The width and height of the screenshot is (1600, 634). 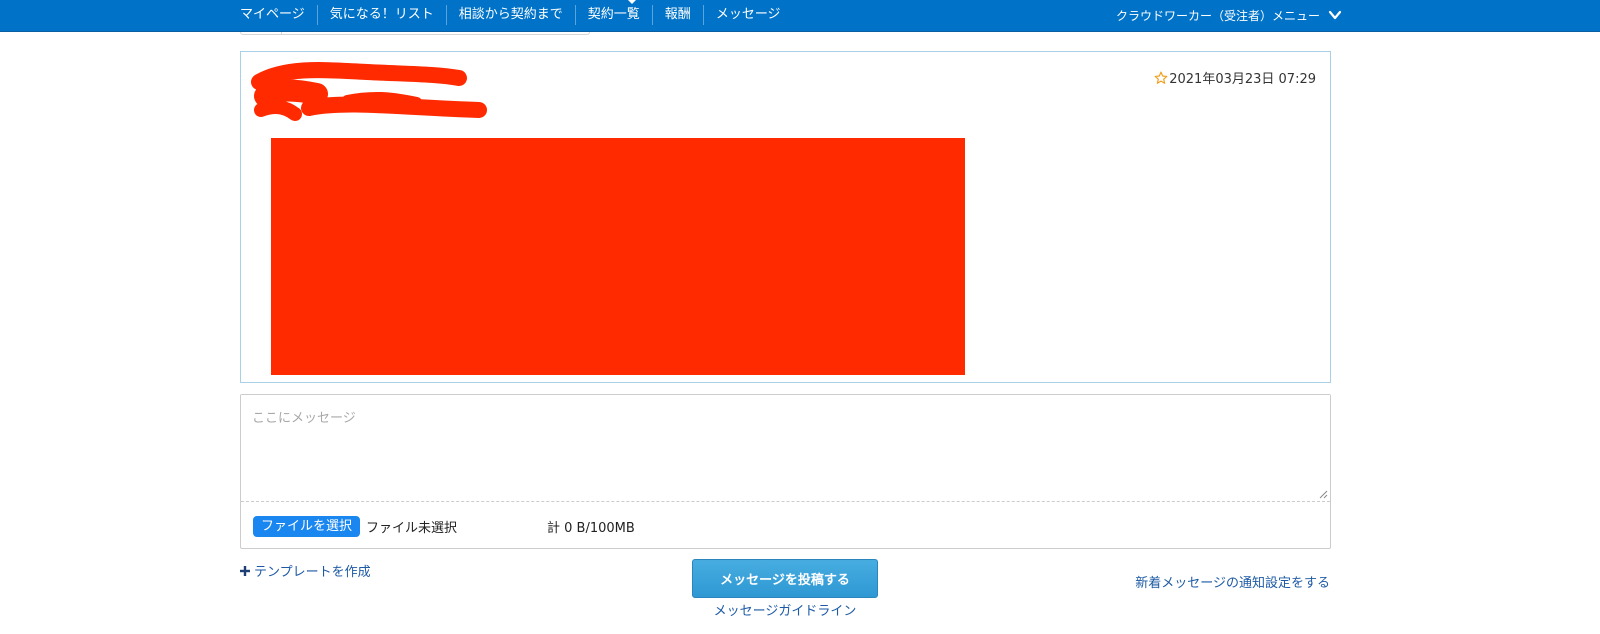 I want to click on star-icon, so click(x=1161, y=78).